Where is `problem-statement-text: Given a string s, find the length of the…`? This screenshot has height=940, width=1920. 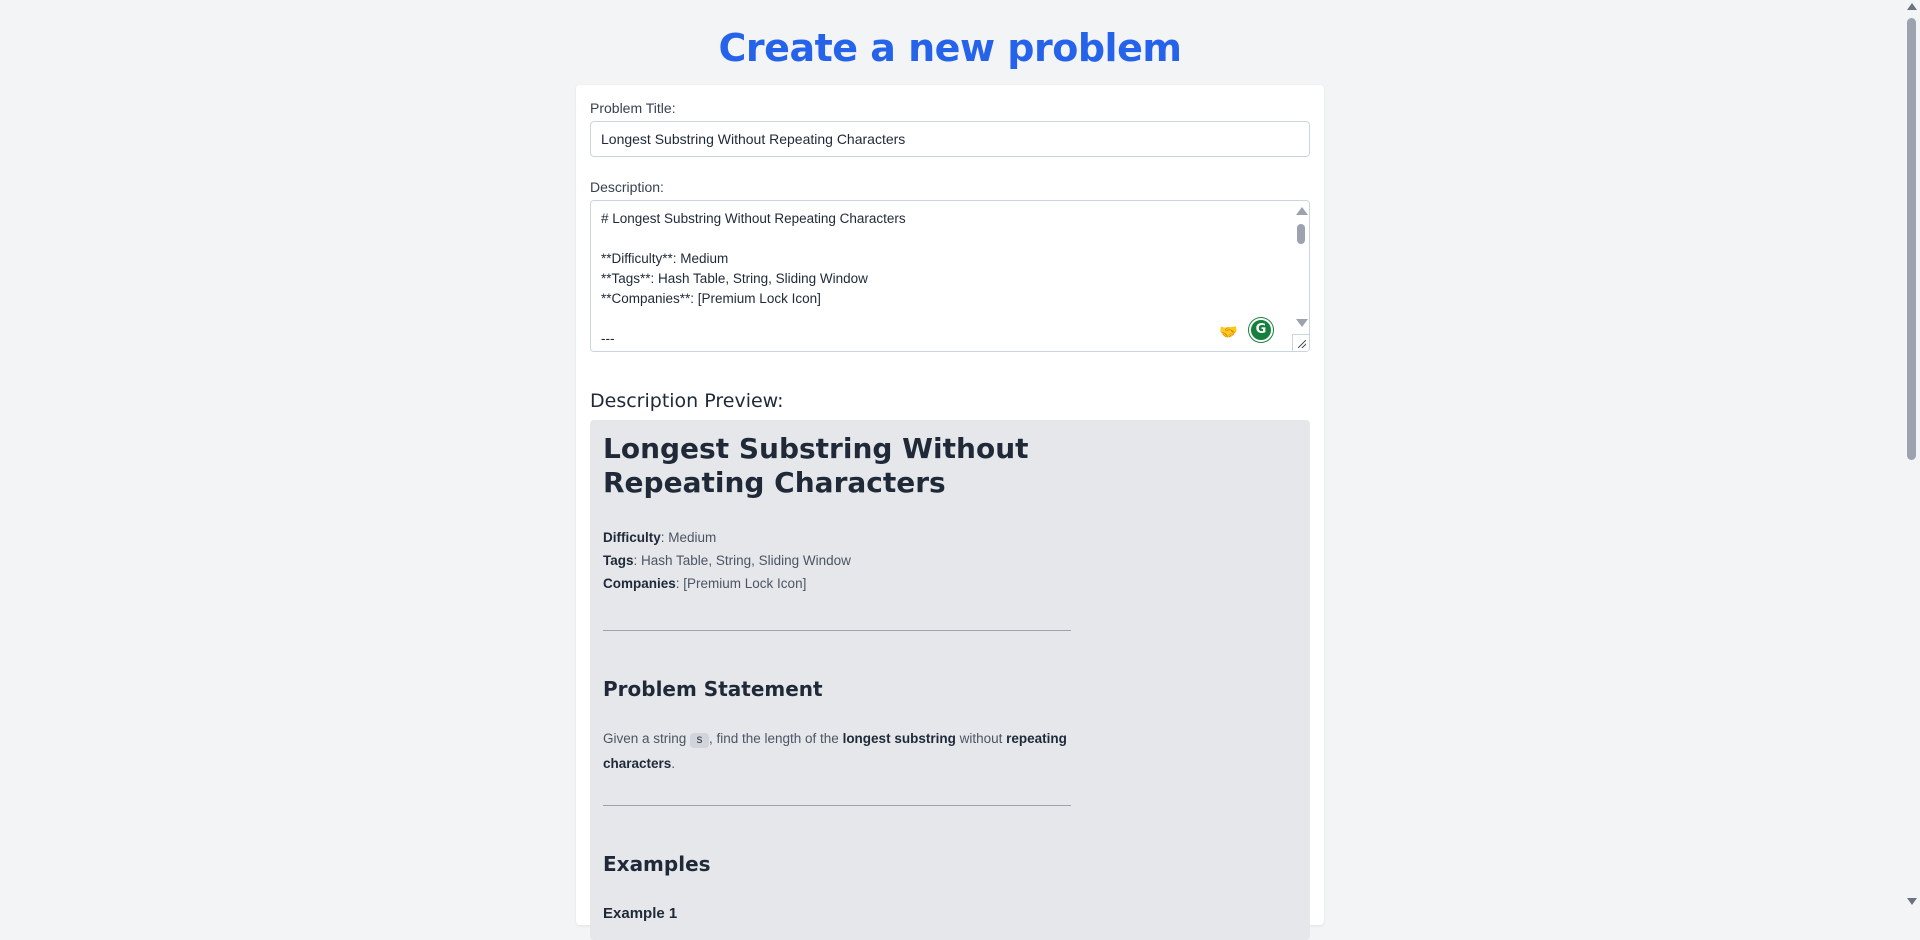
problem-statement-text: Given a string s, find the length of the… is located at coordinates (835, 751).